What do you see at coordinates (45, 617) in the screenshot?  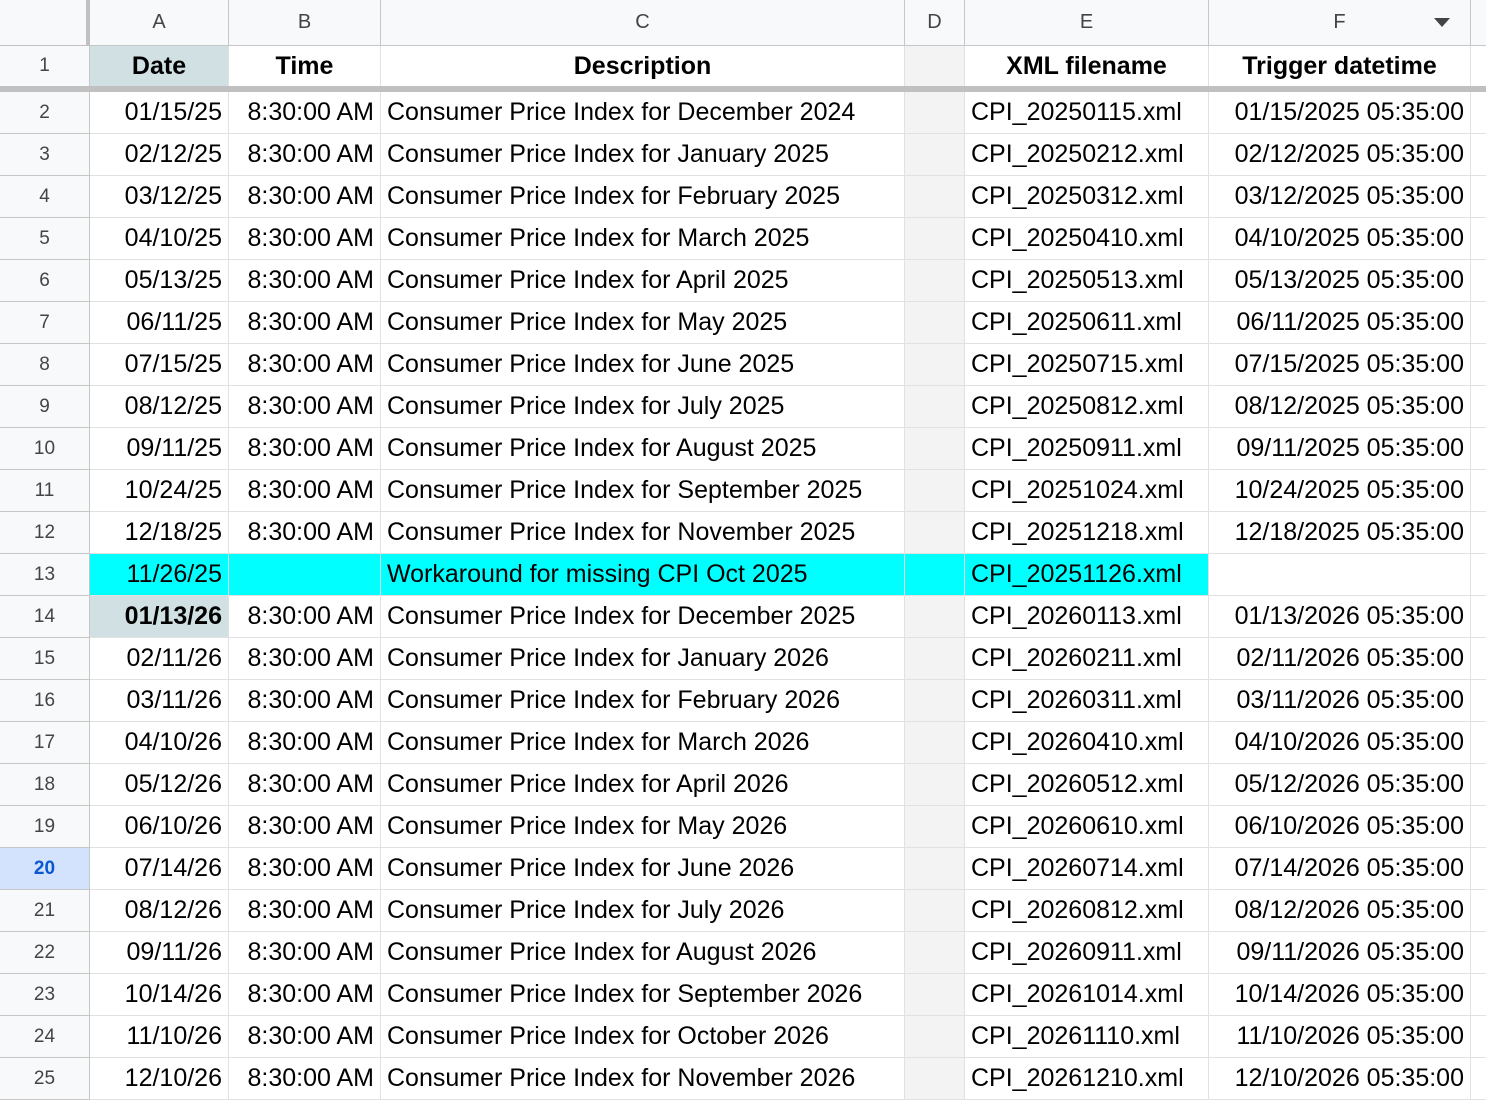 I see `row-number: 14` at bounding box center [45, 617].